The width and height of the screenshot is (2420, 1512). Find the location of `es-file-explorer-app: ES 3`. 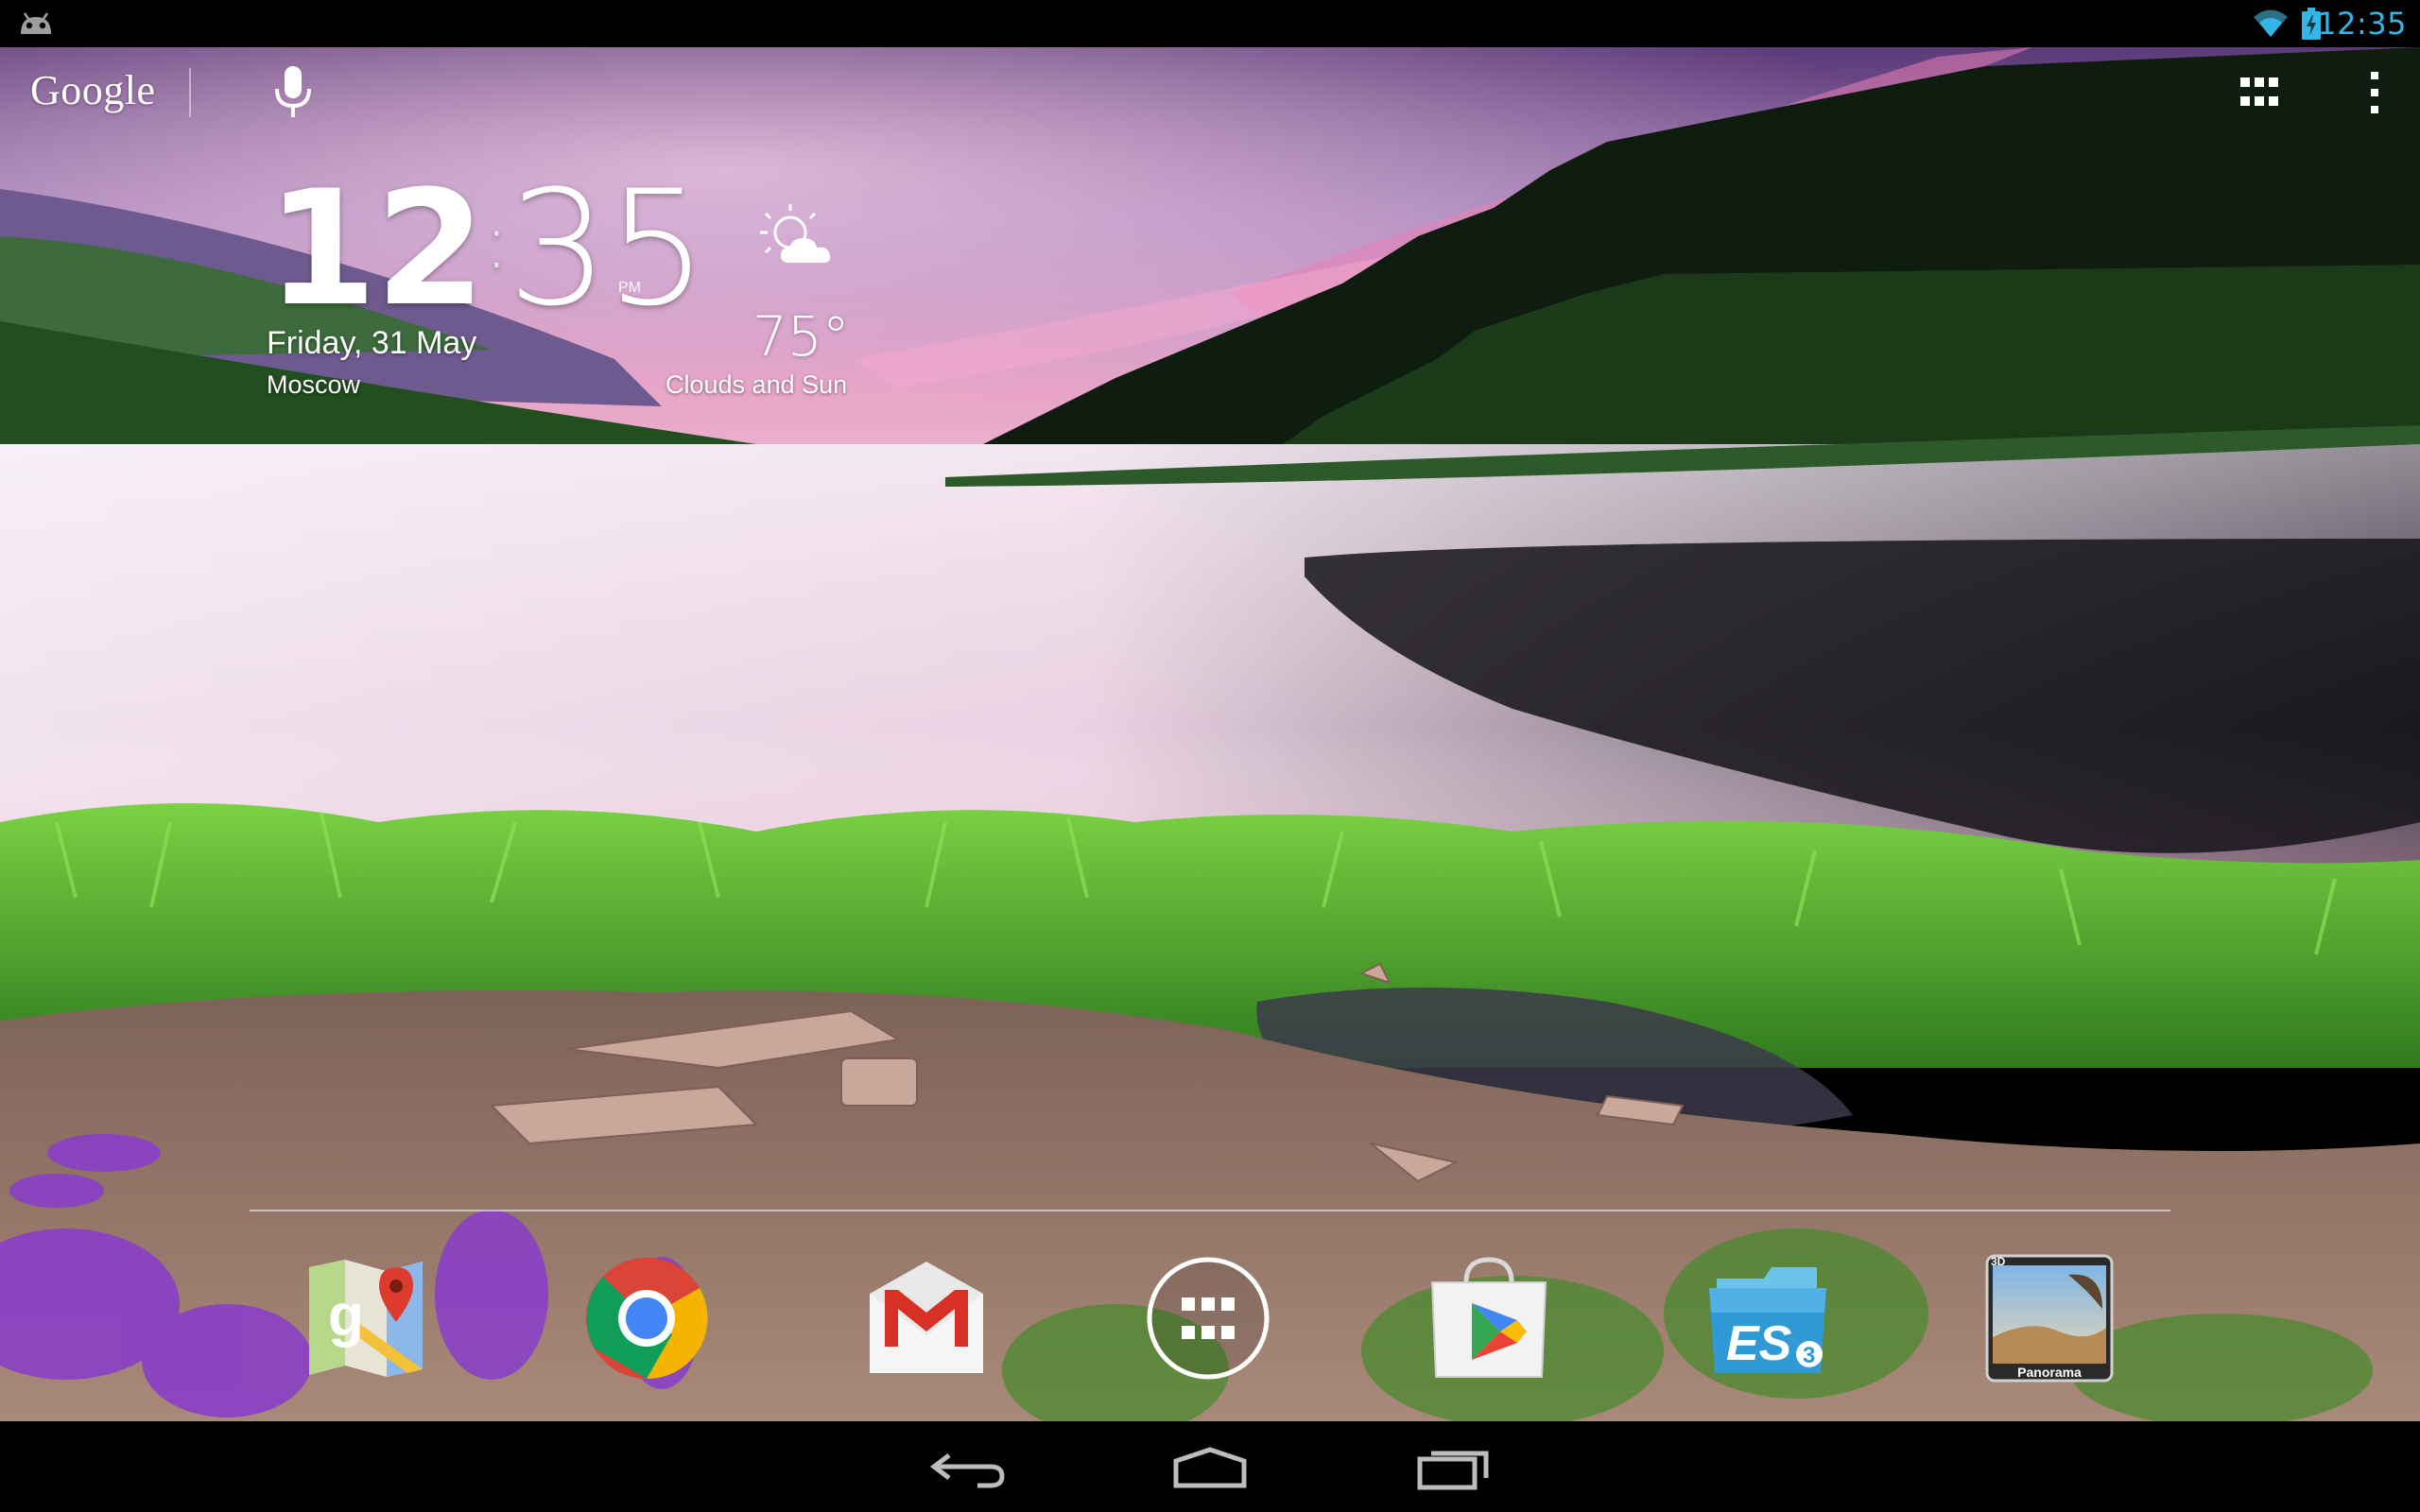

es-file-explorer-app: ES 3 is located at coordinates (1768, 1318).